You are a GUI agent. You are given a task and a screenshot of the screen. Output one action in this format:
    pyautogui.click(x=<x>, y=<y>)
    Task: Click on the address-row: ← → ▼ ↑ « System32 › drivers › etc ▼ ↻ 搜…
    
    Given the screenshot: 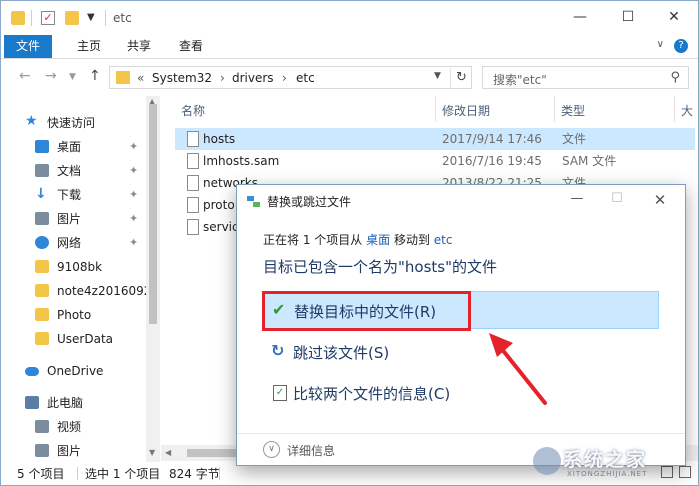 What is the action you would take?
    pyautogui.click(x=349, y=78)
    